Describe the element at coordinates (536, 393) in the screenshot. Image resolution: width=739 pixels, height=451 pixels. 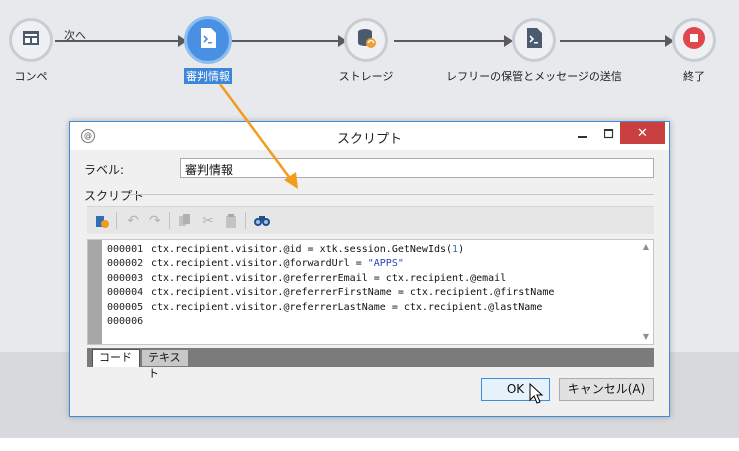
I see `mouse-cursor-icon` at that location.